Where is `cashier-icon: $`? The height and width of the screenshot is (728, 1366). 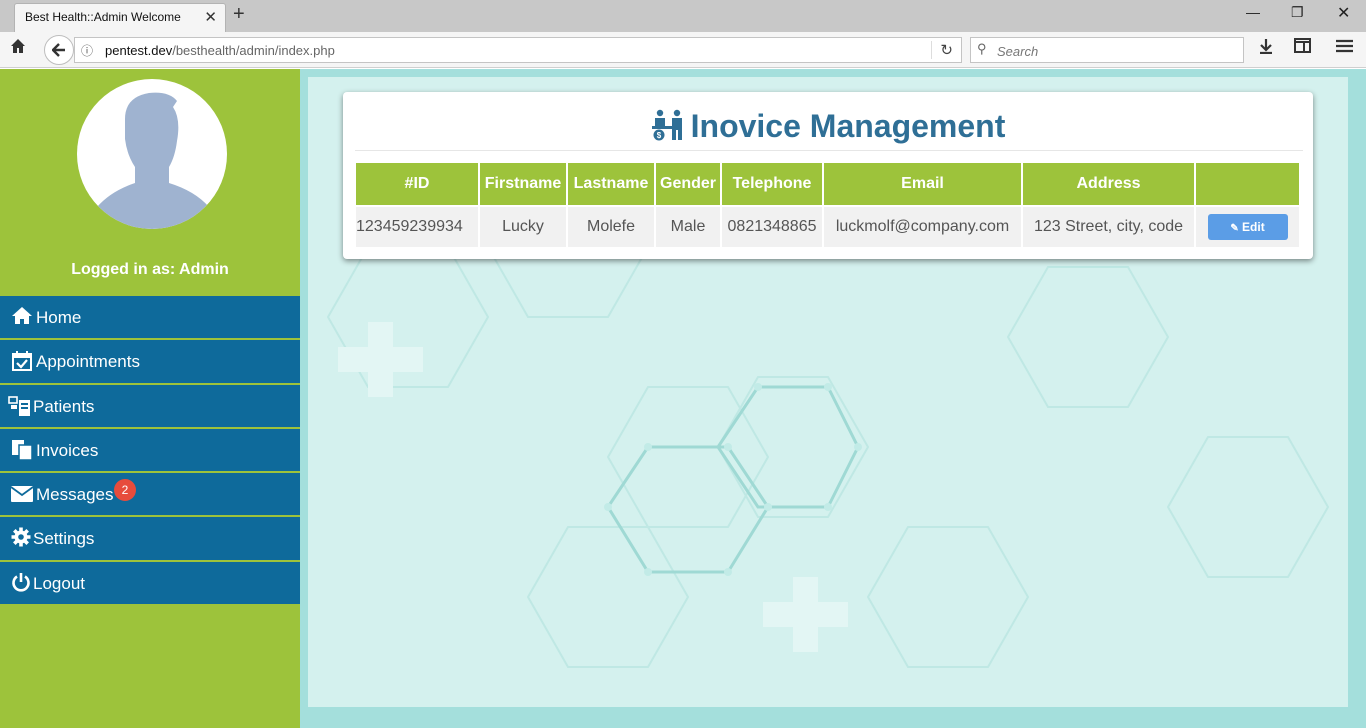
cashier-icon: $ is located at coordinates (668, 125).